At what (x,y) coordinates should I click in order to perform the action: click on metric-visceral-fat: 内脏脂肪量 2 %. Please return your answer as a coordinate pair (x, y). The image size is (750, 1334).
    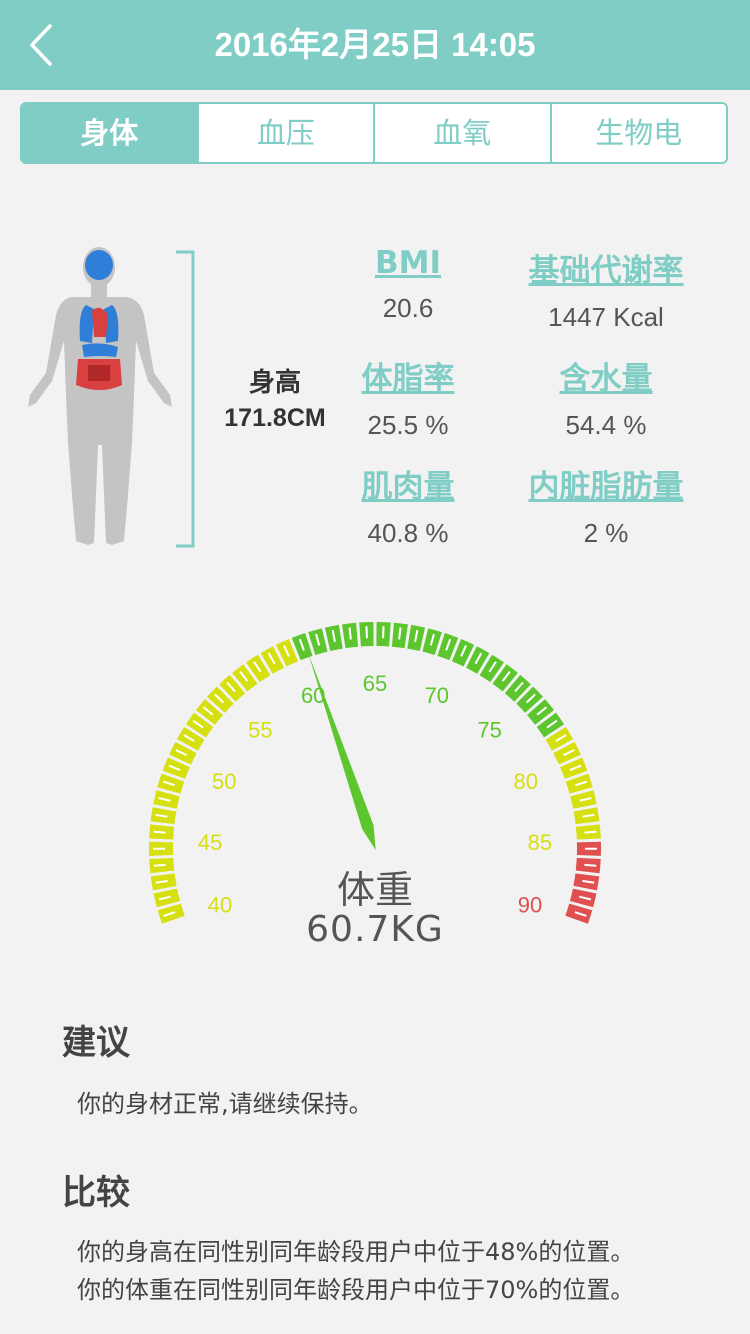
    Looking at the image, I should click on (606, 505).